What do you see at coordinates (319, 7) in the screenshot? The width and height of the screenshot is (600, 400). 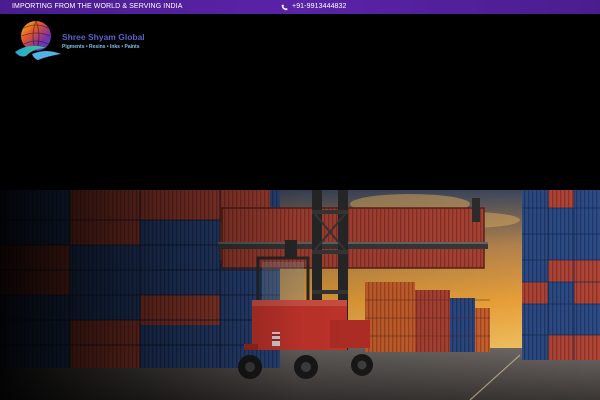 I see `phone-number: +91-9913444832` at bounding box center [319, 7].